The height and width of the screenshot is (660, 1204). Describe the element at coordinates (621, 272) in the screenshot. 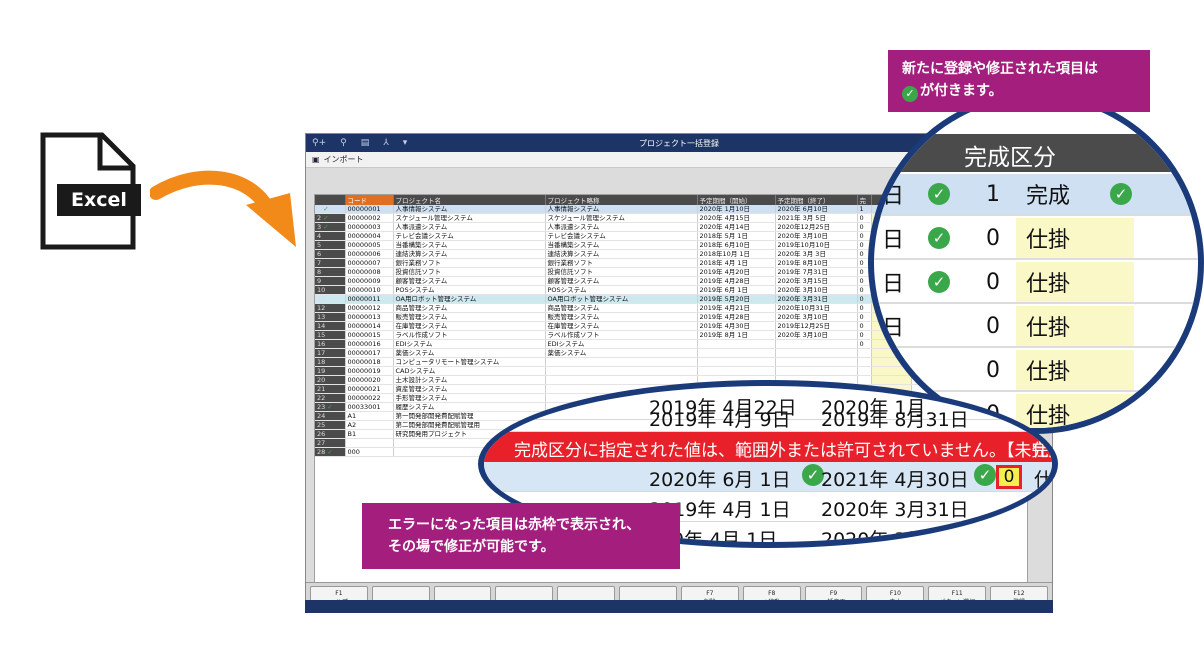

I see `abbr-cell: 投資信託ソフト` at that location.